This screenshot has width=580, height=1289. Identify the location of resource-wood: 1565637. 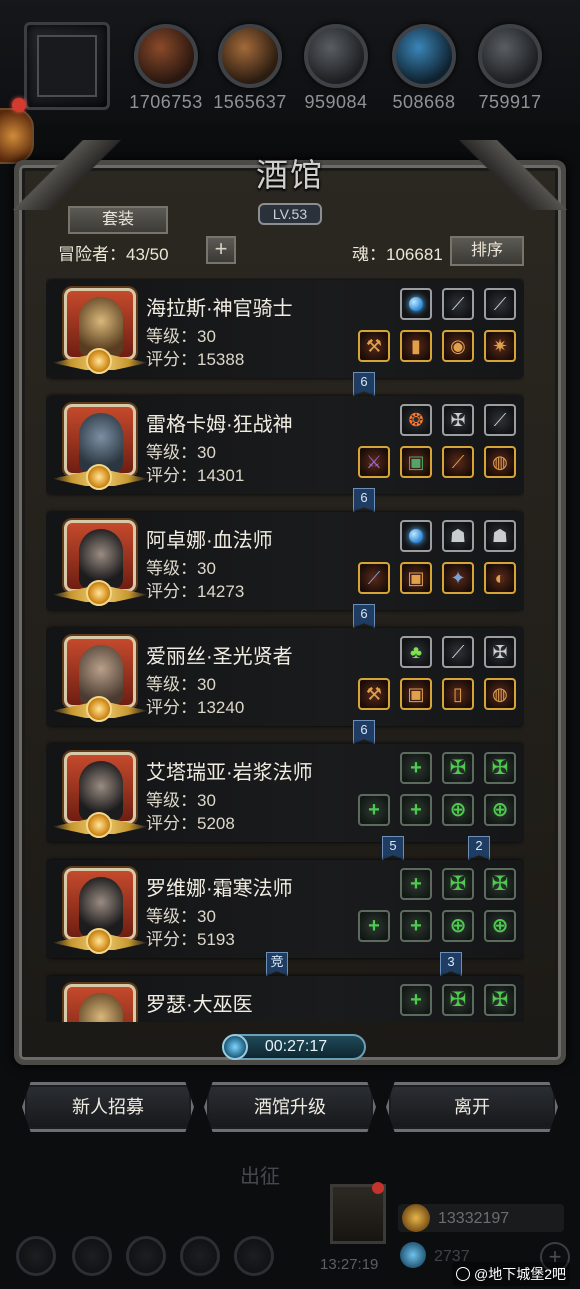
(250, 68).